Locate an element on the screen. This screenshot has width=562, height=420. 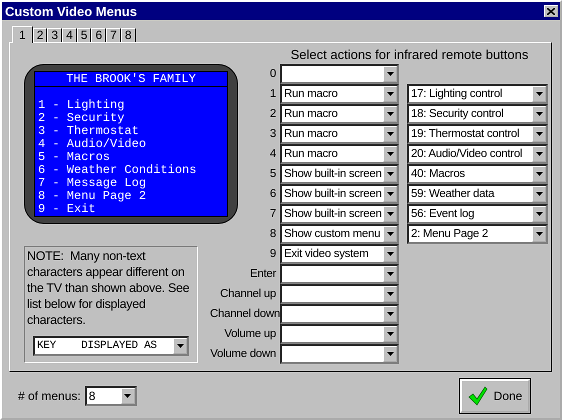
tab: 5 is located at coordinates (84, 35).